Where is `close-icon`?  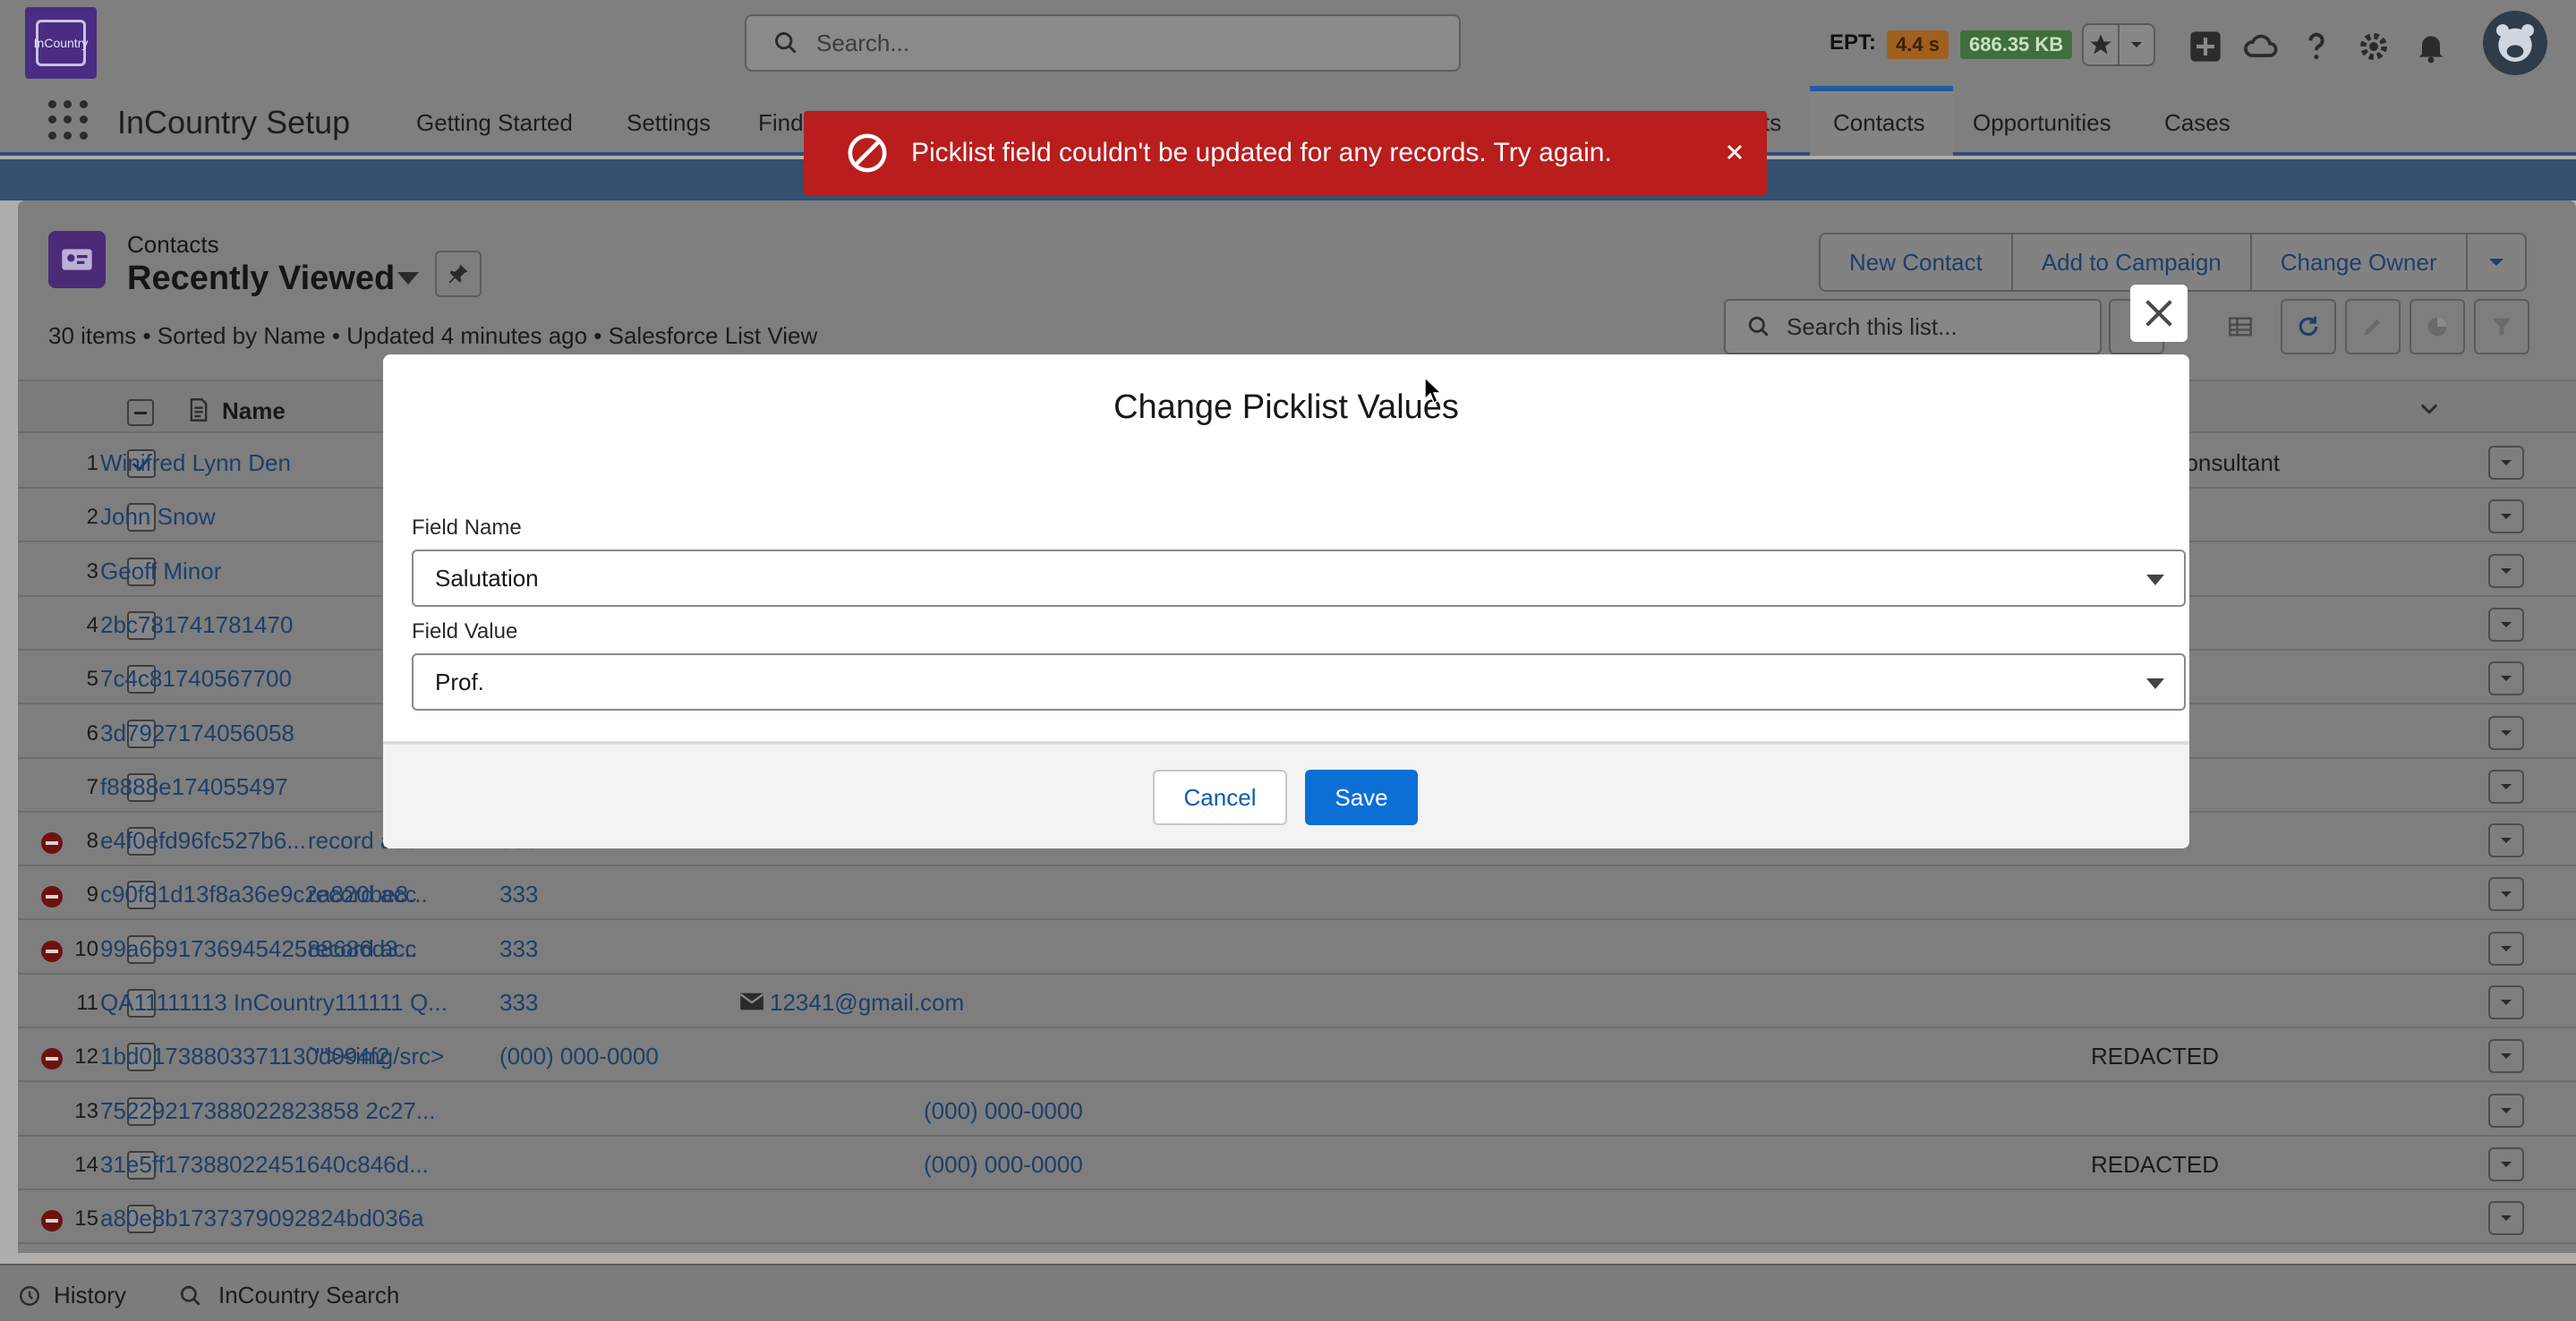
close-icon is located at coordinates (1735, 152).